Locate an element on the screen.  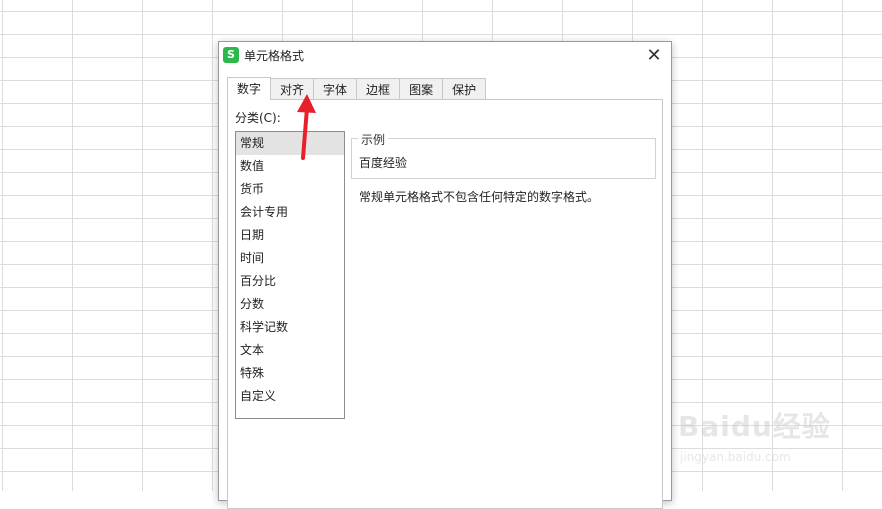
category-item-percentage: 百分比 is located at coordinates (290, 281).